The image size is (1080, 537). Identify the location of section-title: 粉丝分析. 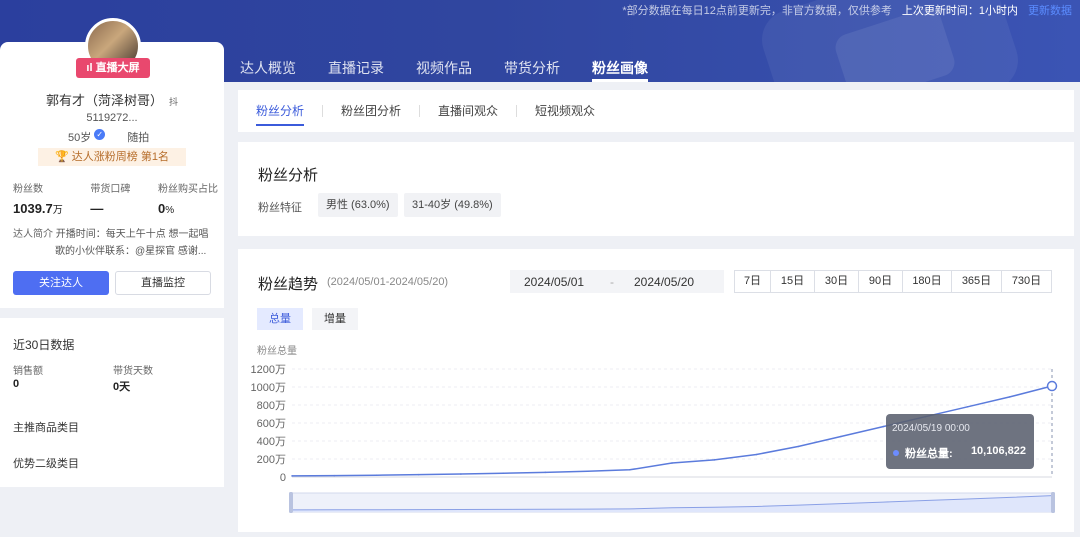
(288, 175).